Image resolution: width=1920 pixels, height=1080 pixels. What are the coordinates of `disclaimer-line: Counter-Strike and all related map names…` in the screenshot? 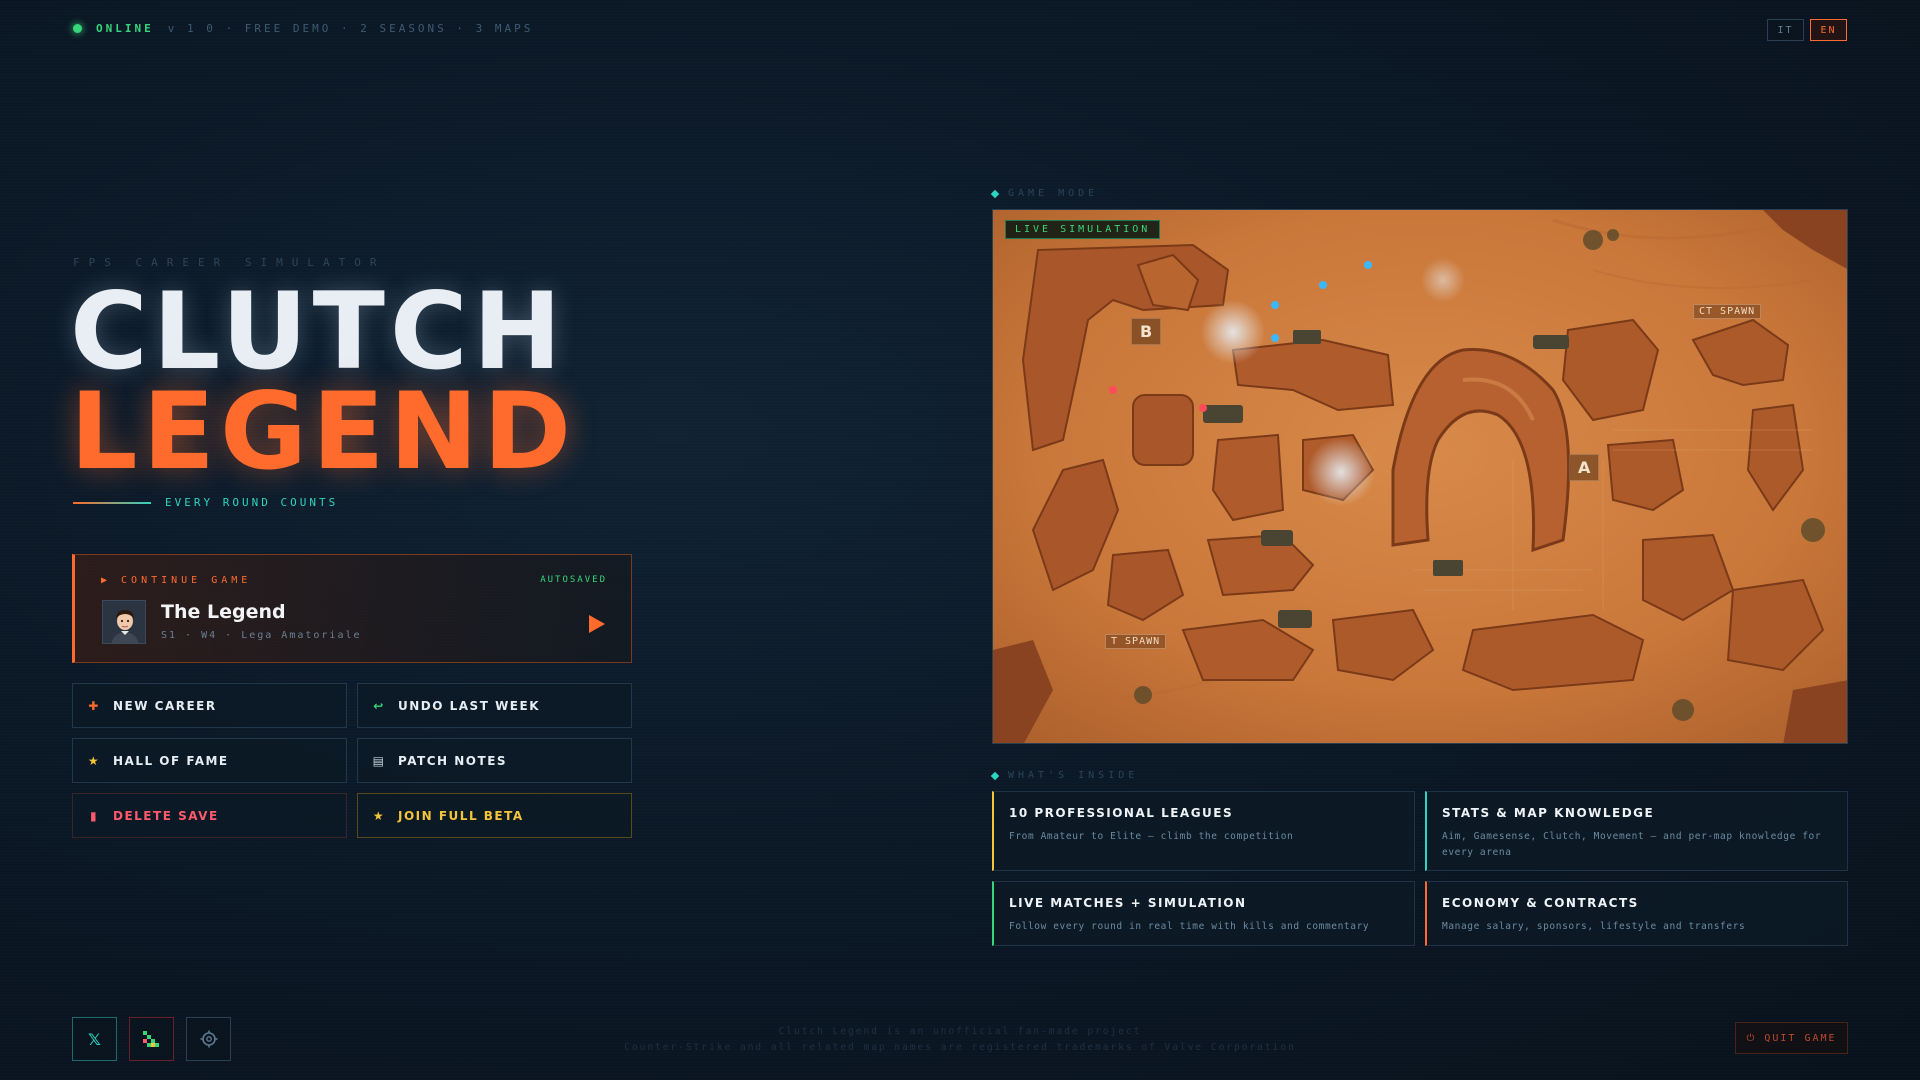 It's located at (960, 1047).